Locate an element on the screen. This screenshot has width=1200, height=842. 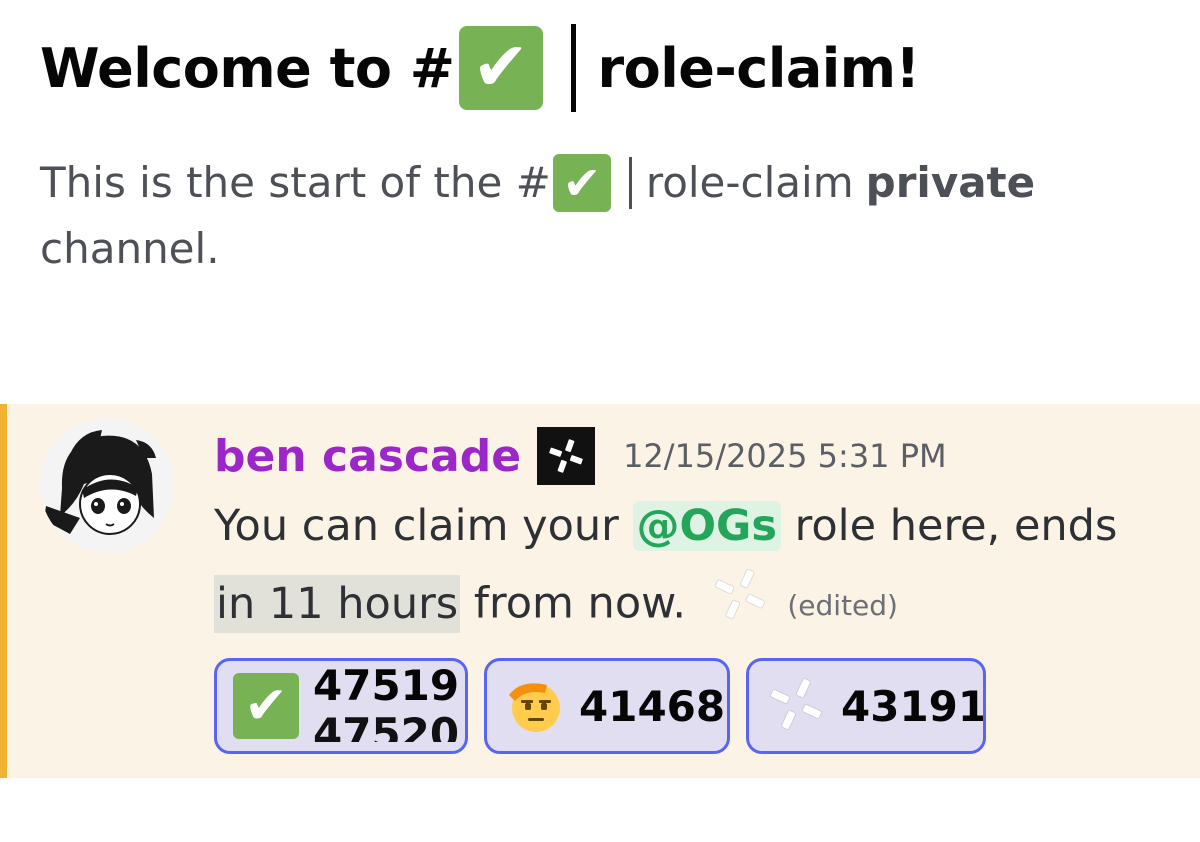
intro-prefix: This is the start of the # is located at coordinates (295, 182).